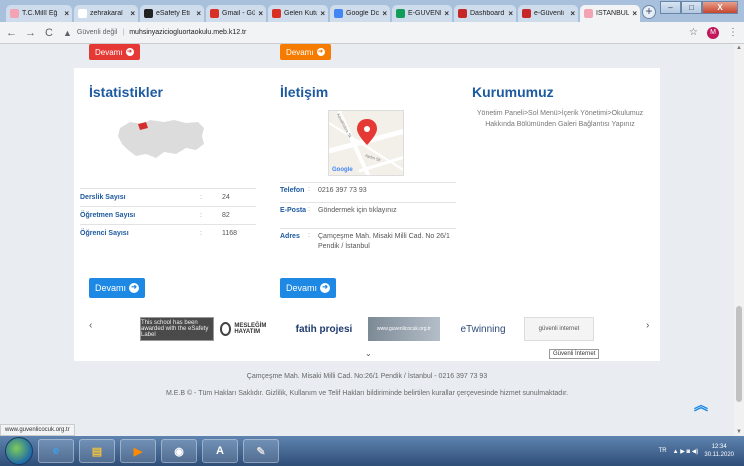  Describe the element at coordinates (663, 451) in the screenshot. I see `language-indicator: TR` at that location.